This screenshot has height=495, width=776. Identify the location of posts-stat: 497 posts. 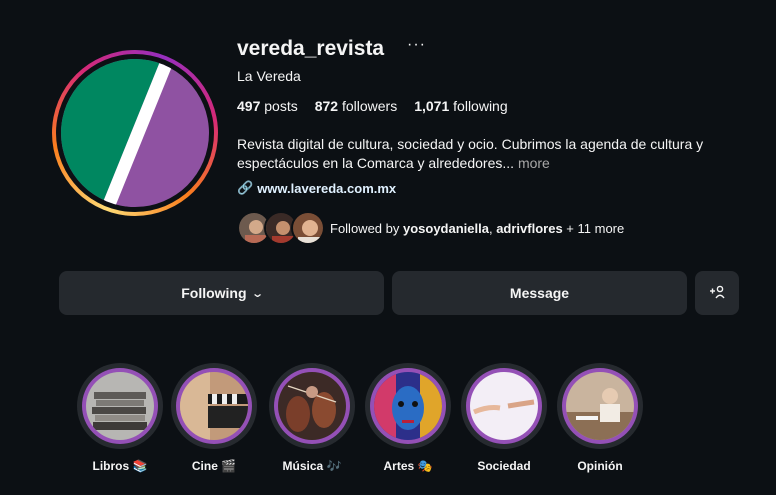
(267, 106).